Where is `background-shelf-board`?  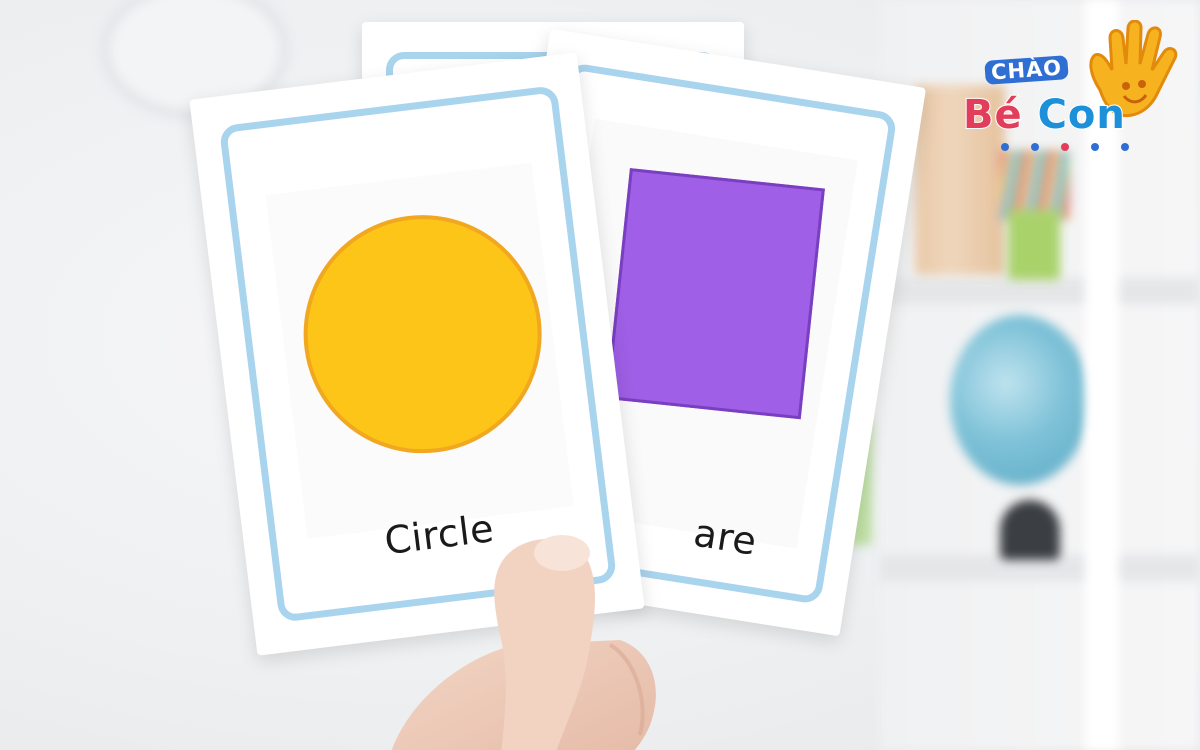 background-shelf-board is located at coordinates (1040, 291).